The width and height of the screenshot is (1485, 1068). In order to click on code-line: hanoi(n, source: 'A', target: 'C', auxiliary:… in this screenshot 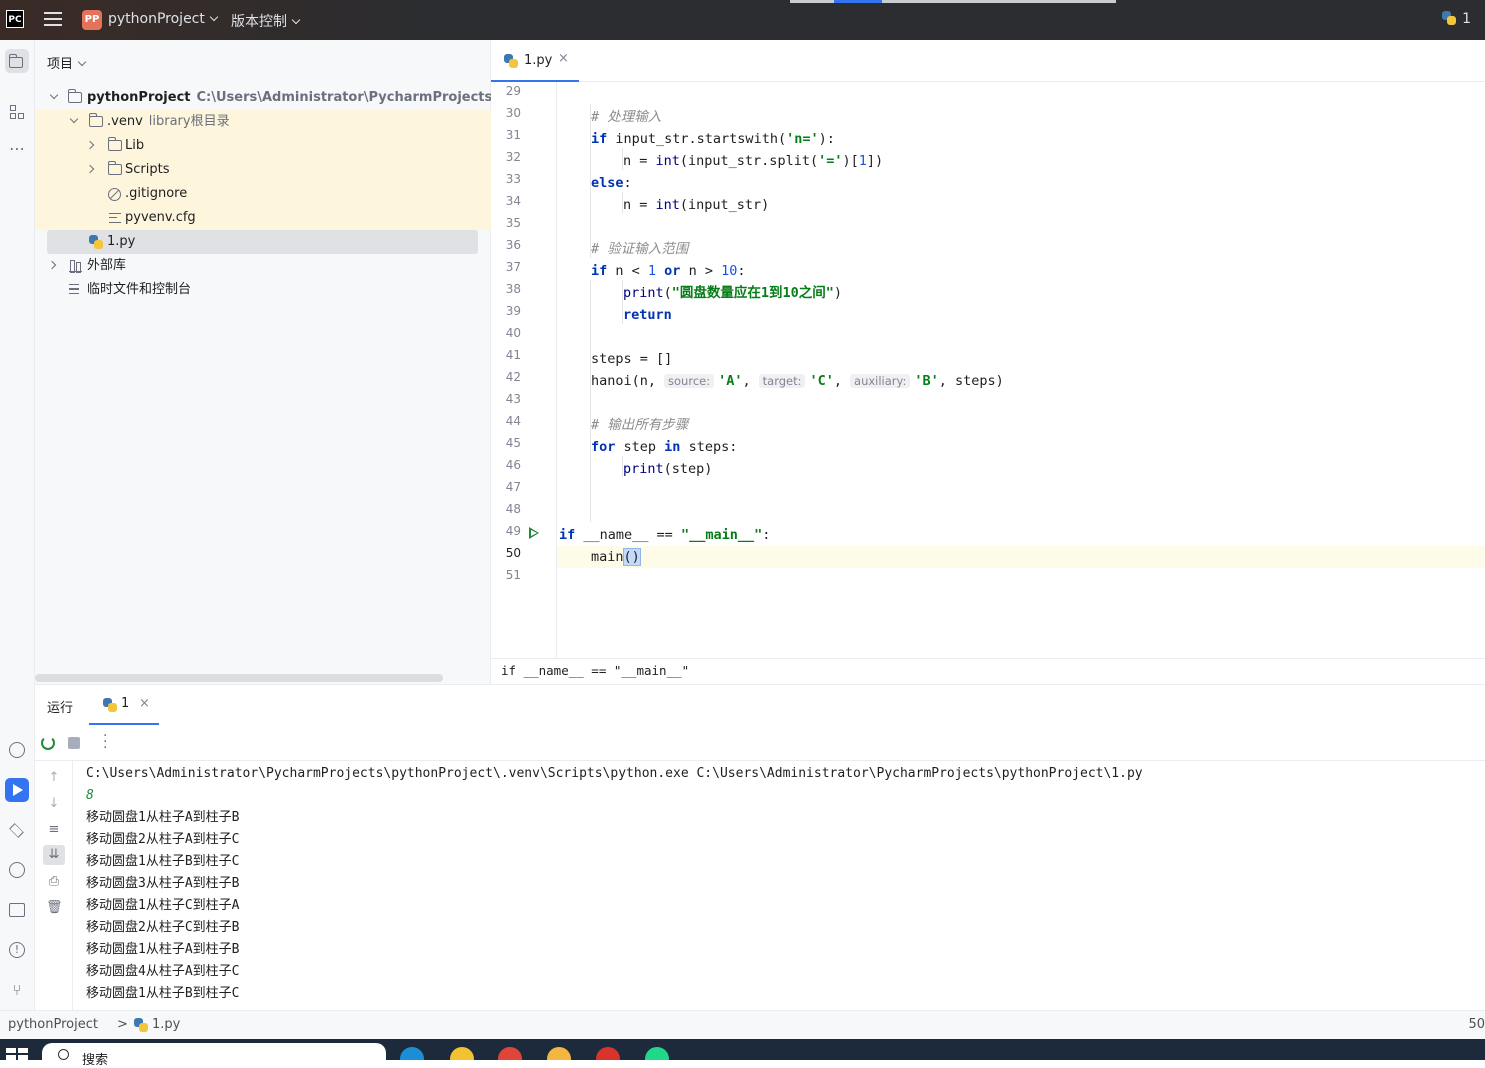, I will do `click(1021, 381)`.